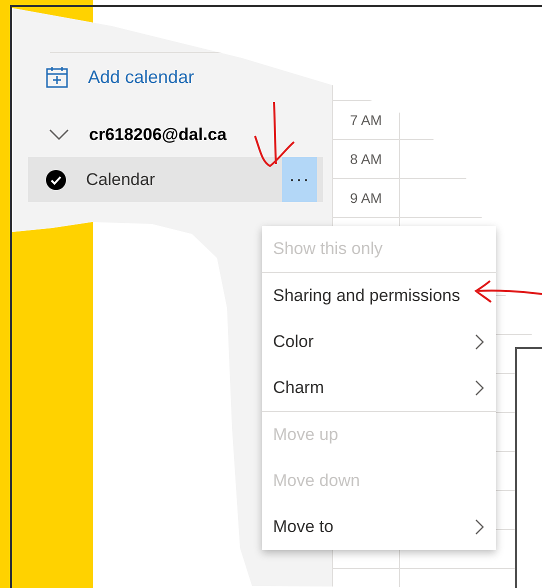  Describe the element at coordinates (379, 527) in the screenshot. I see `menu-item: Move to` at that location.